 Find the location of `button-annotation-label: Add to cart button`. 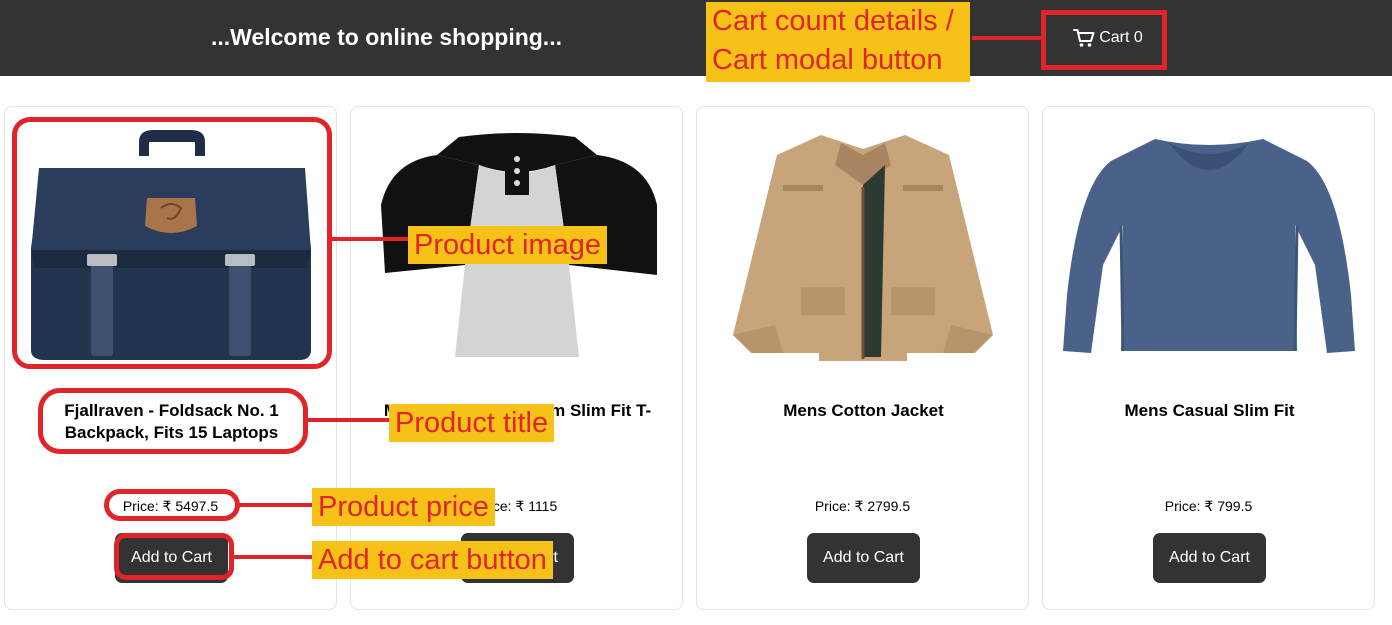

button-annotation-label: Add to cart button is located at coordinates (432, 560).